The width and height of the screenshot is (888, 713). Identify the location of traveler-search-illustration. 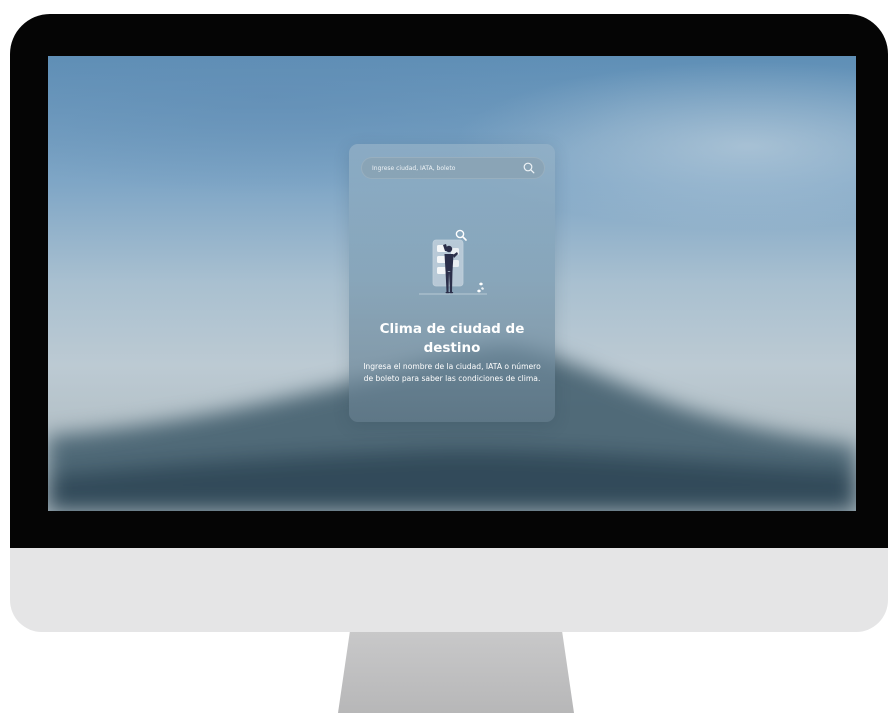
(453, 262).